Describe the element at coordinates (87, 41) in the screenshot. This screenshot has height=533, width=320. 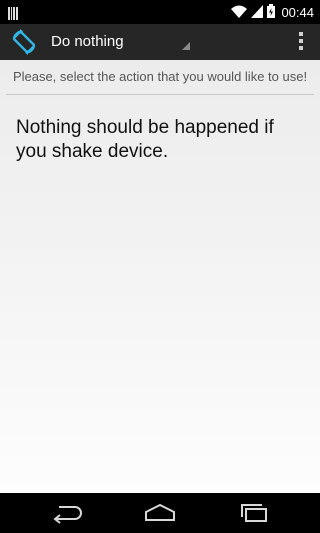
I see `spinner-selected-value: Do nothing` at that location.